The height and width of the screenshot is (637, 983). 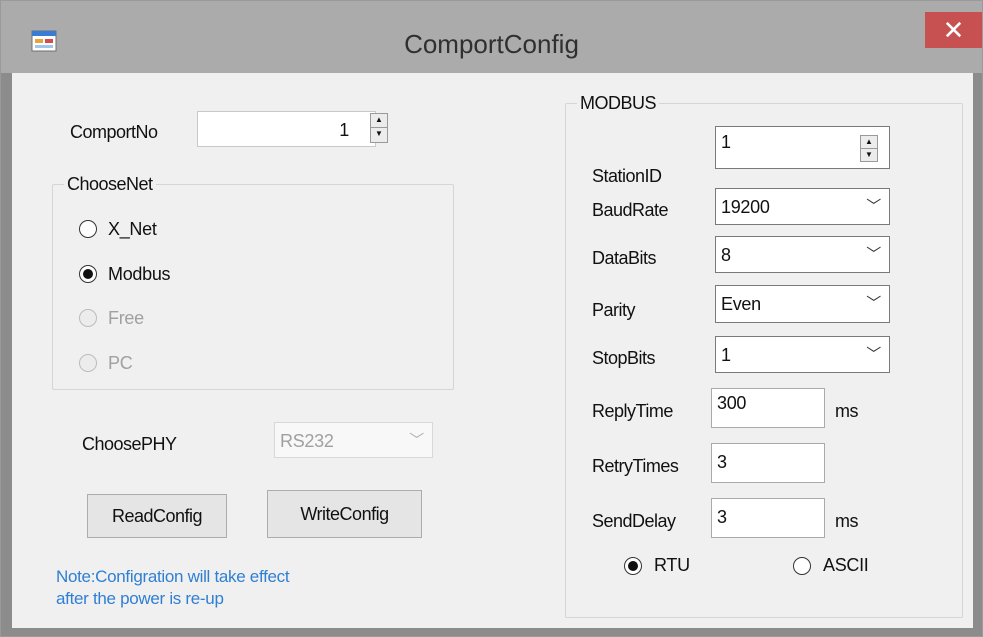 I want to click on note-line-2: after the power is re-up, so click(x=140, y=598).